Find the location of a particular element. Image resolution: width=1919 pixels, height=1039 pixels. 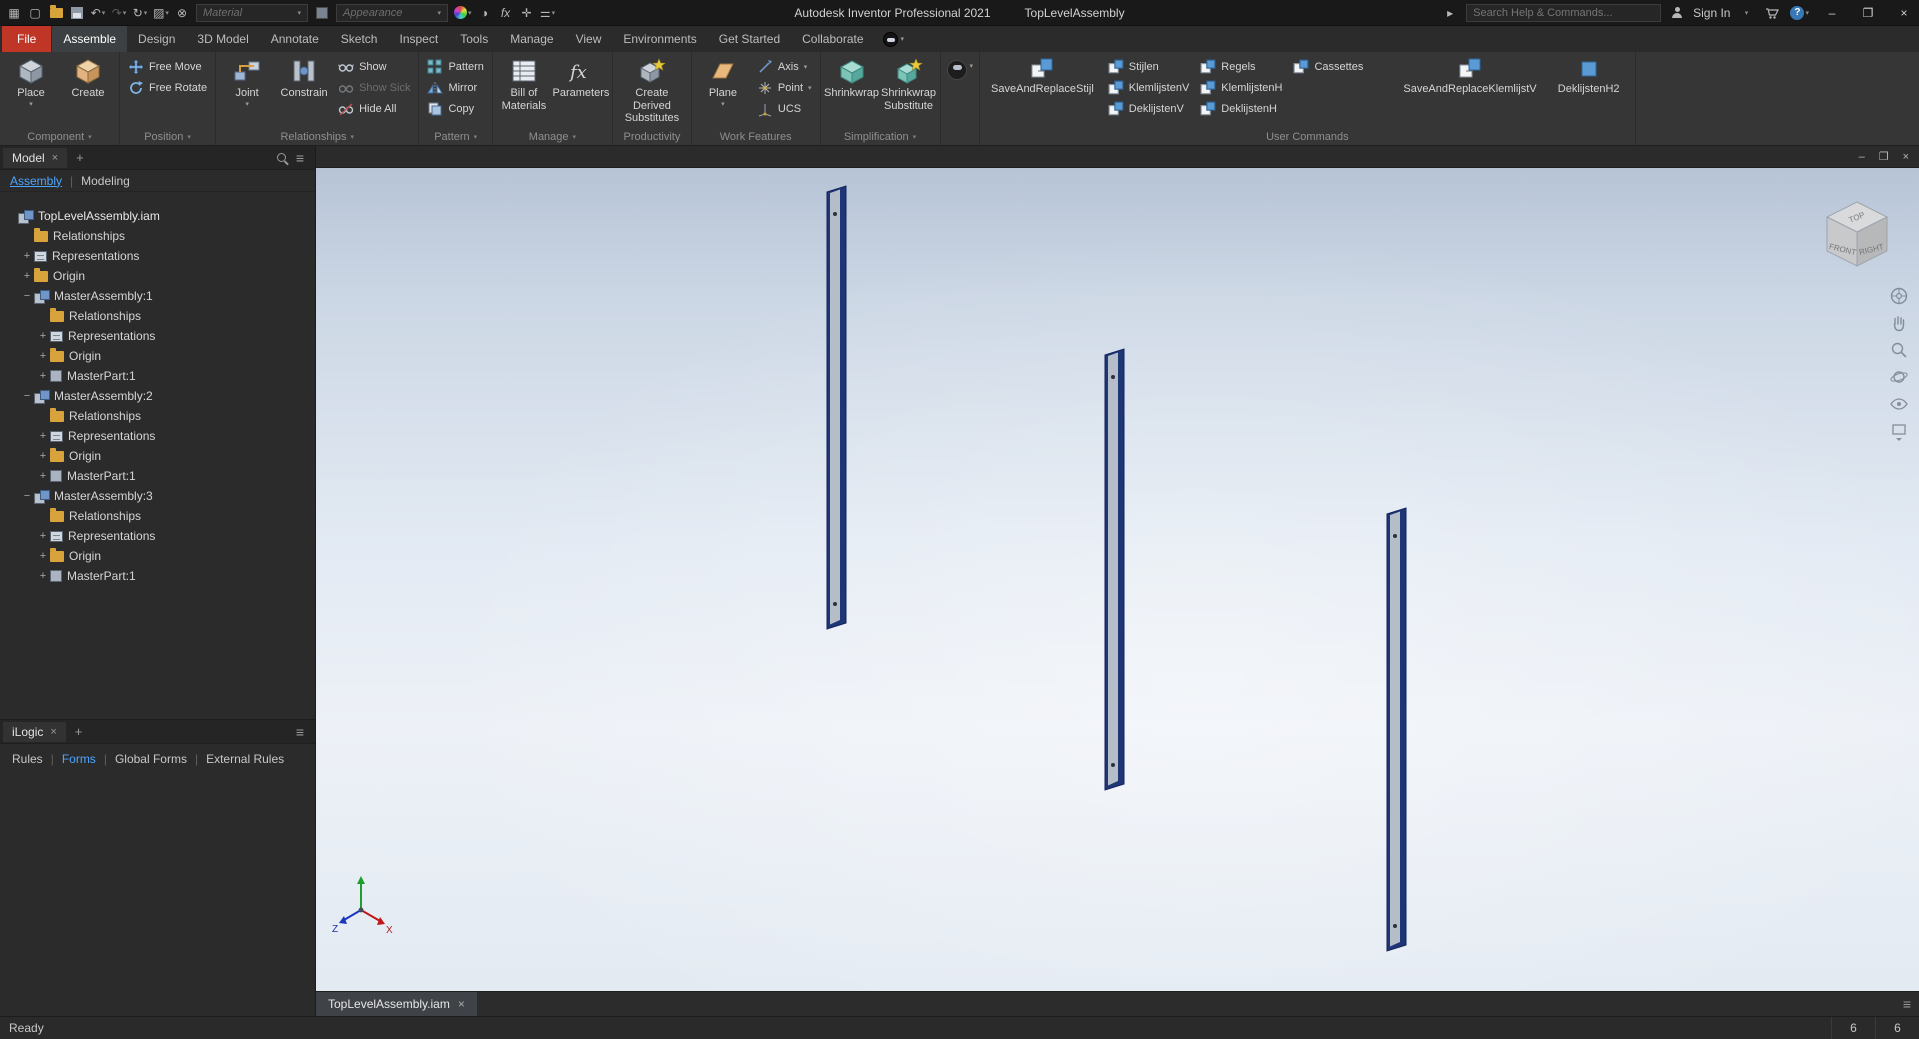

window-close-button: × is located at coordinates (1904, 12).